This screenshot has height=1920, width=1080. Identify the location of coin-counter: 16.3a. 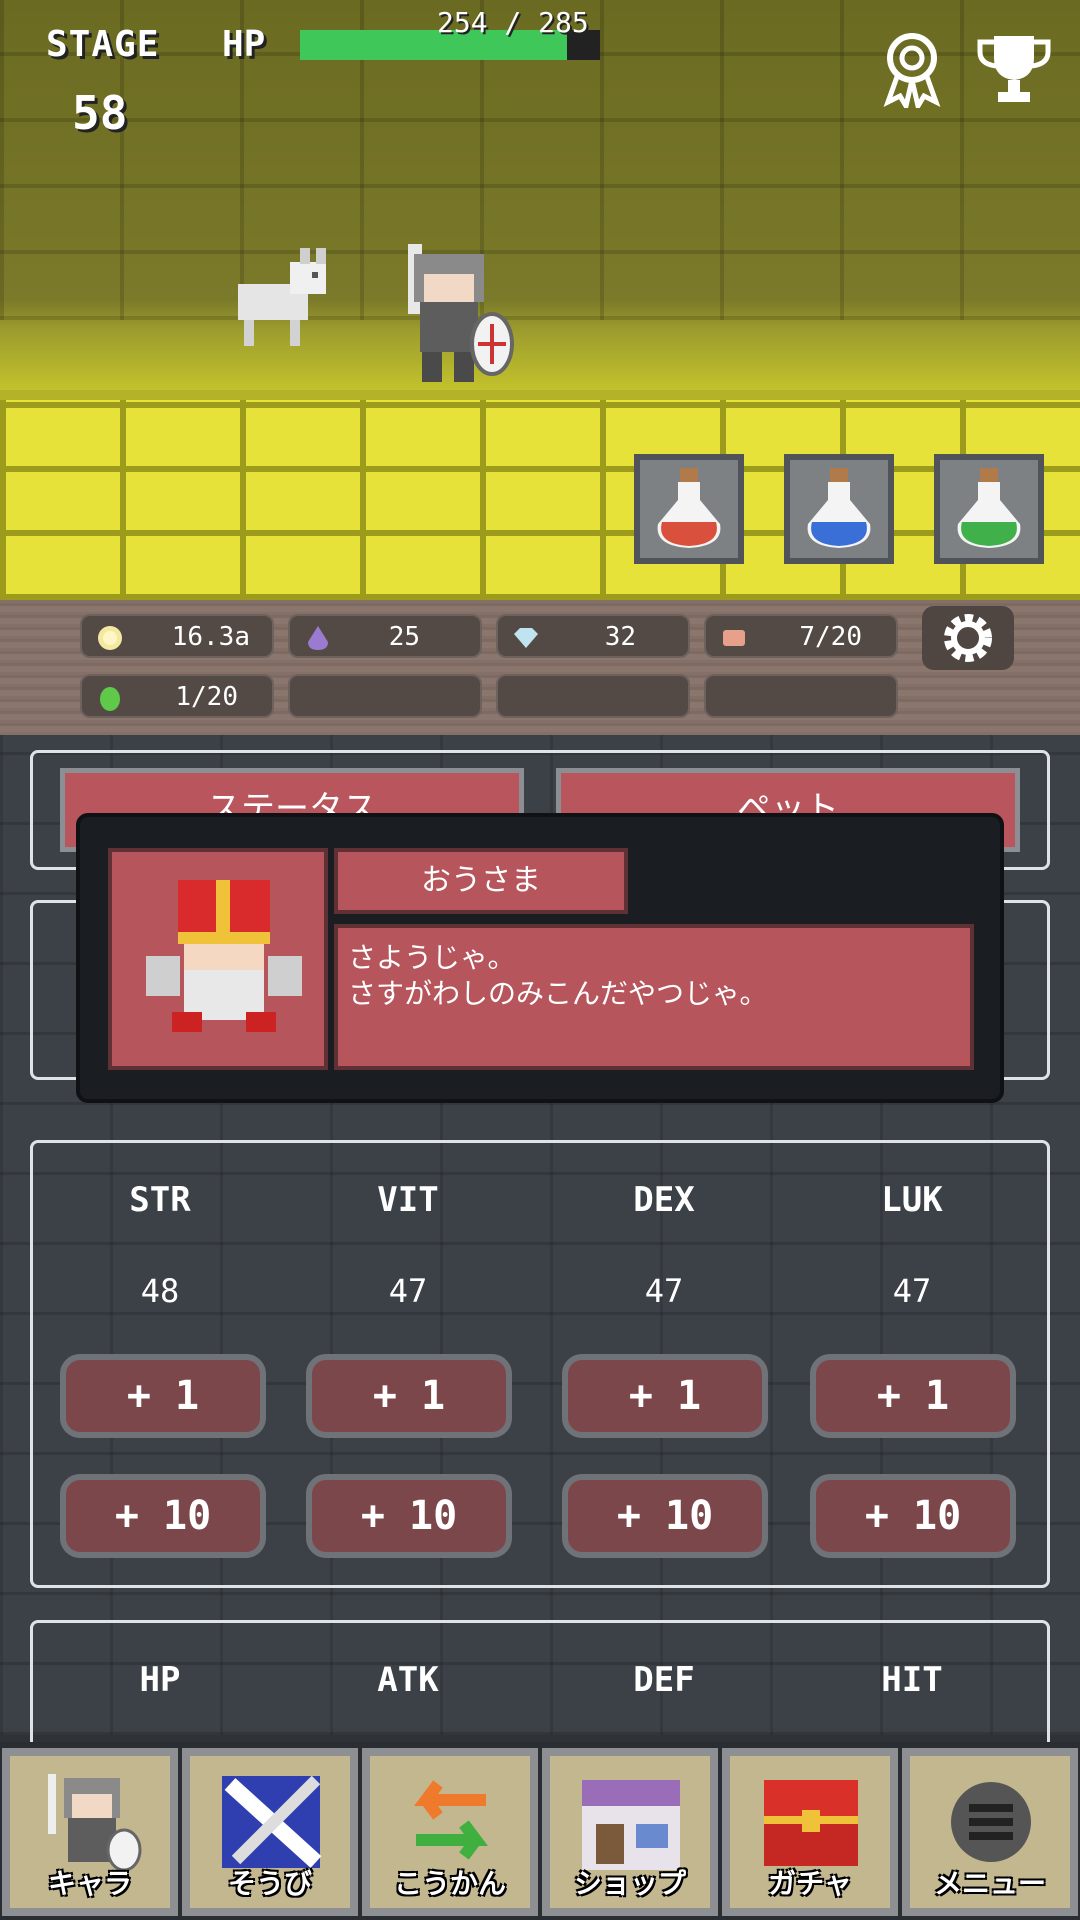
(177, 636).